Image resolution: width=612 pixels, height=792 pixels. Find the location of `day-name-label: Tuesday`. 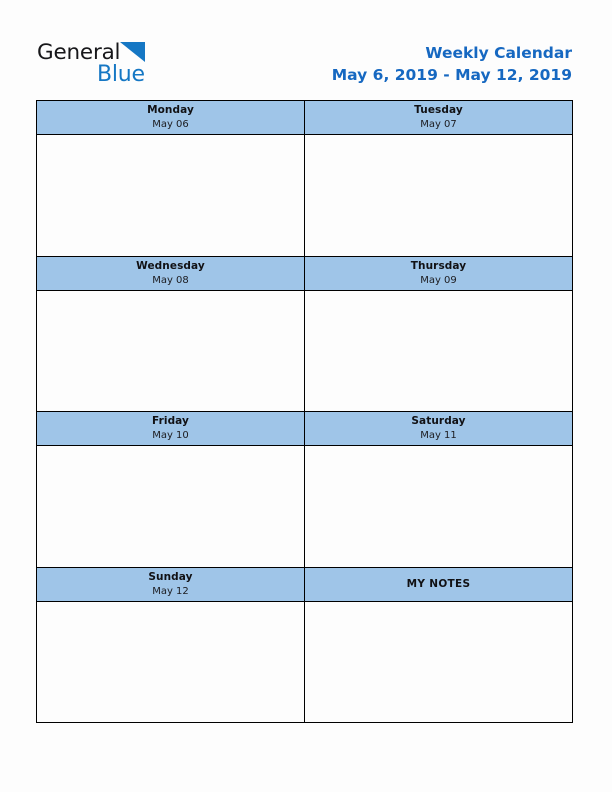

day-name-label: Tuesday is located at coordinates (438, 110).